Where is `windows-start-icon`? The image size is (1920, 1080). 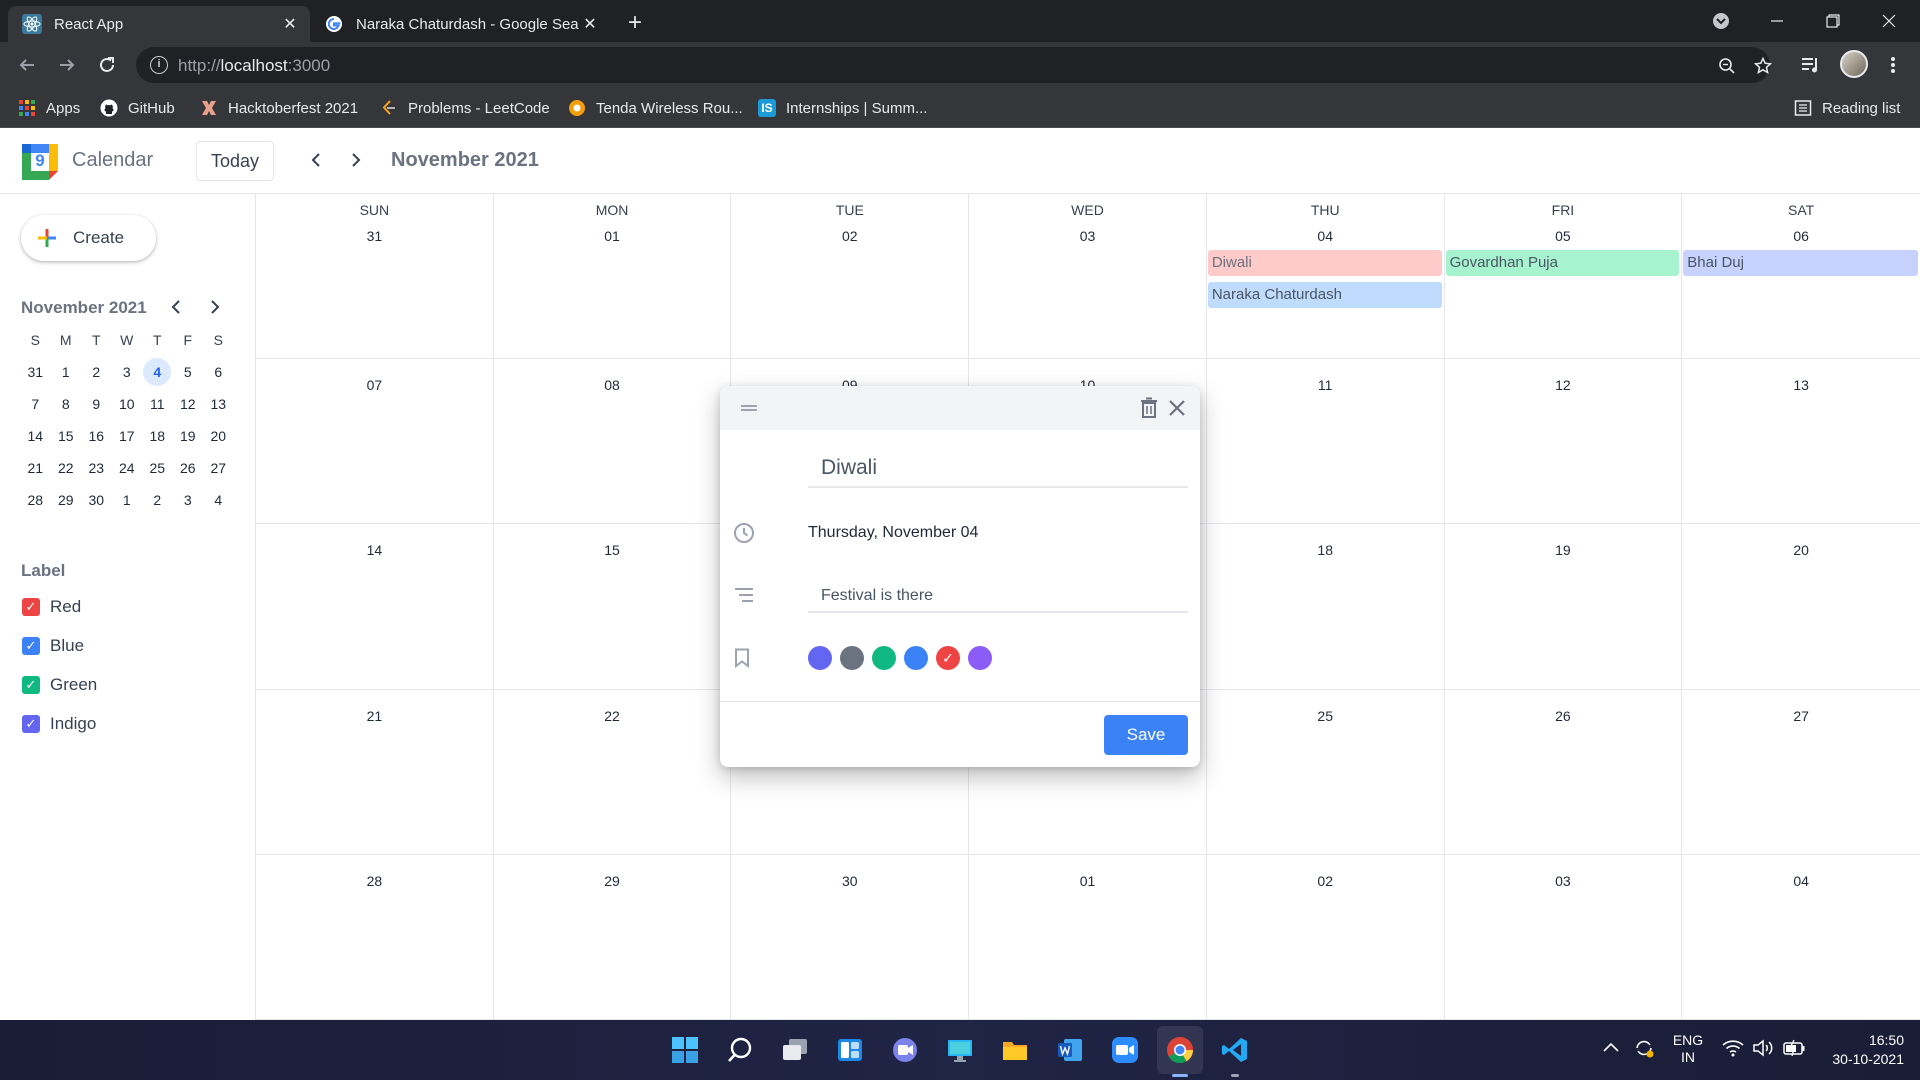 windows-start-icon is located at coordinates (685, 1050).